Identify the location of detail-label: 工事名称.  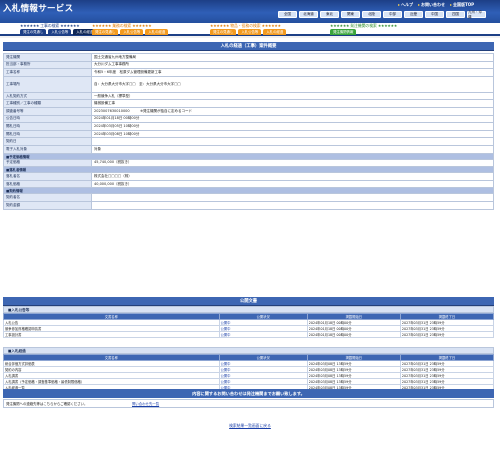
(47, 72).